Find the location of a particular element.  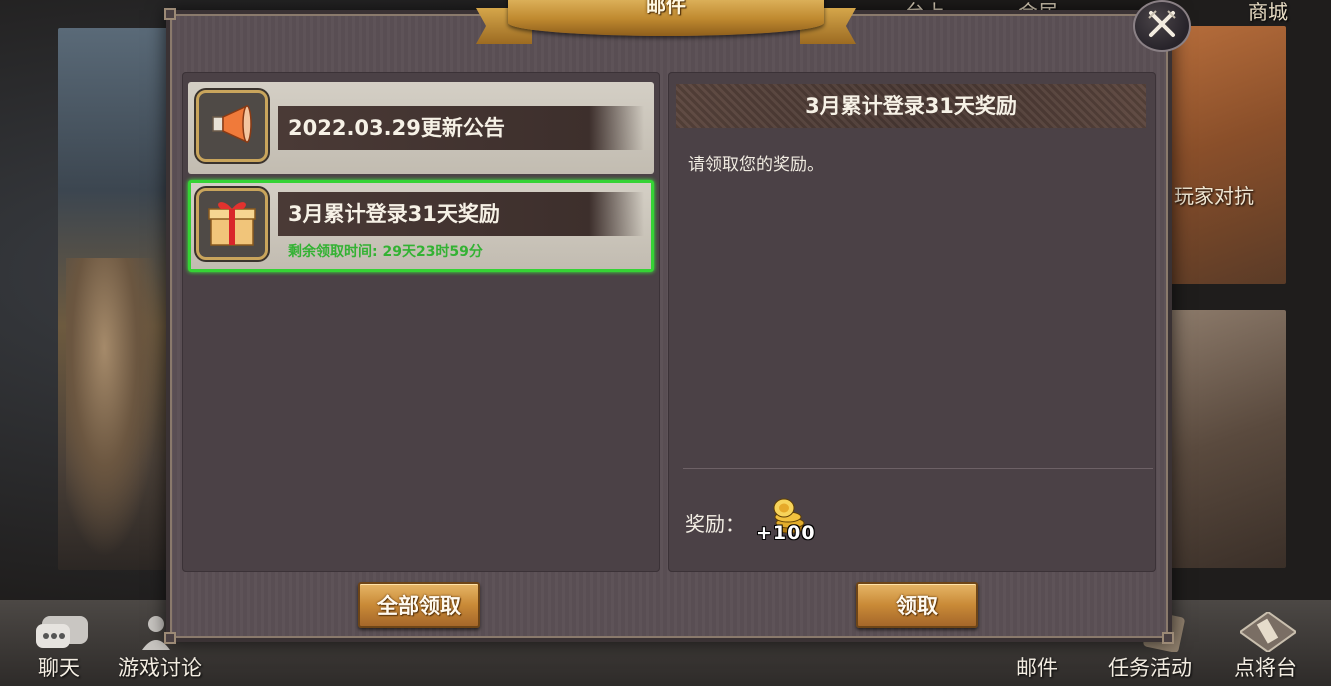

bottom-mail-label: 邮件 is located at coordinates (1037, 667).